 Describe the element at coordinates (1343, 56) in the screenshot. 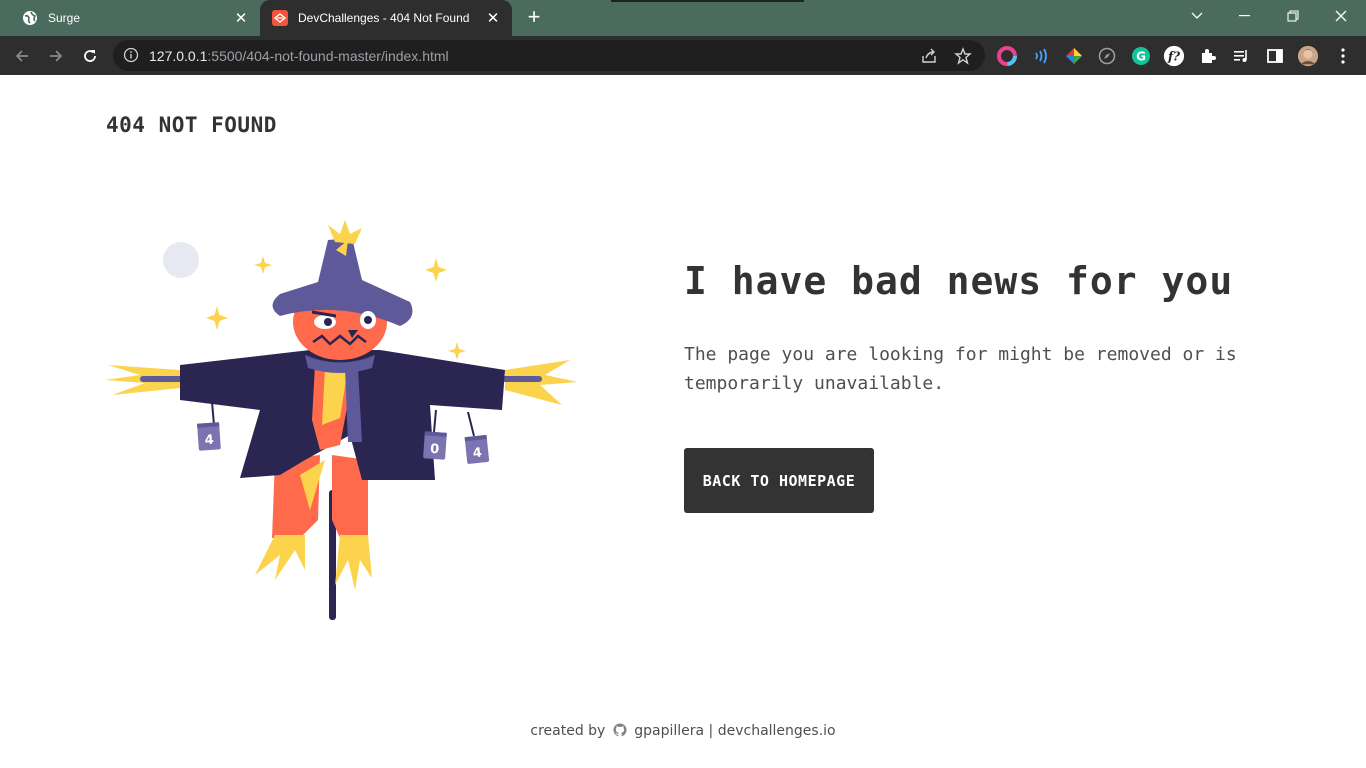

I see `menu-kebab-icon` at that location.